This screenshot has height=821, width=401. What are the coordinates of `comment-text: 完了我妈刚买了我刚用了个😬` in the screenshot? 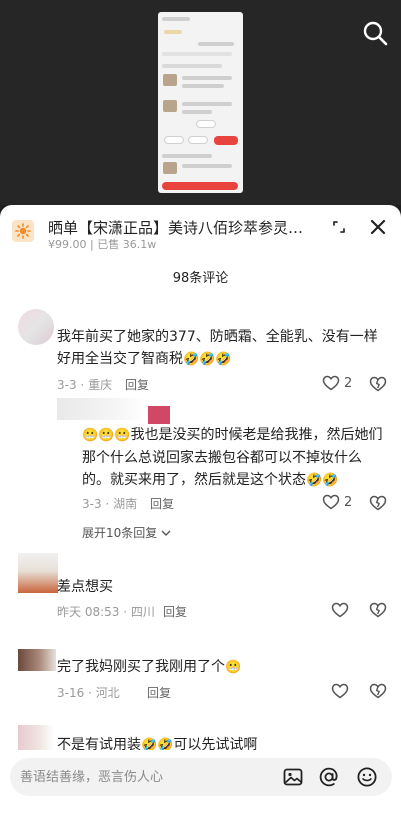 It's located at (149, 667).